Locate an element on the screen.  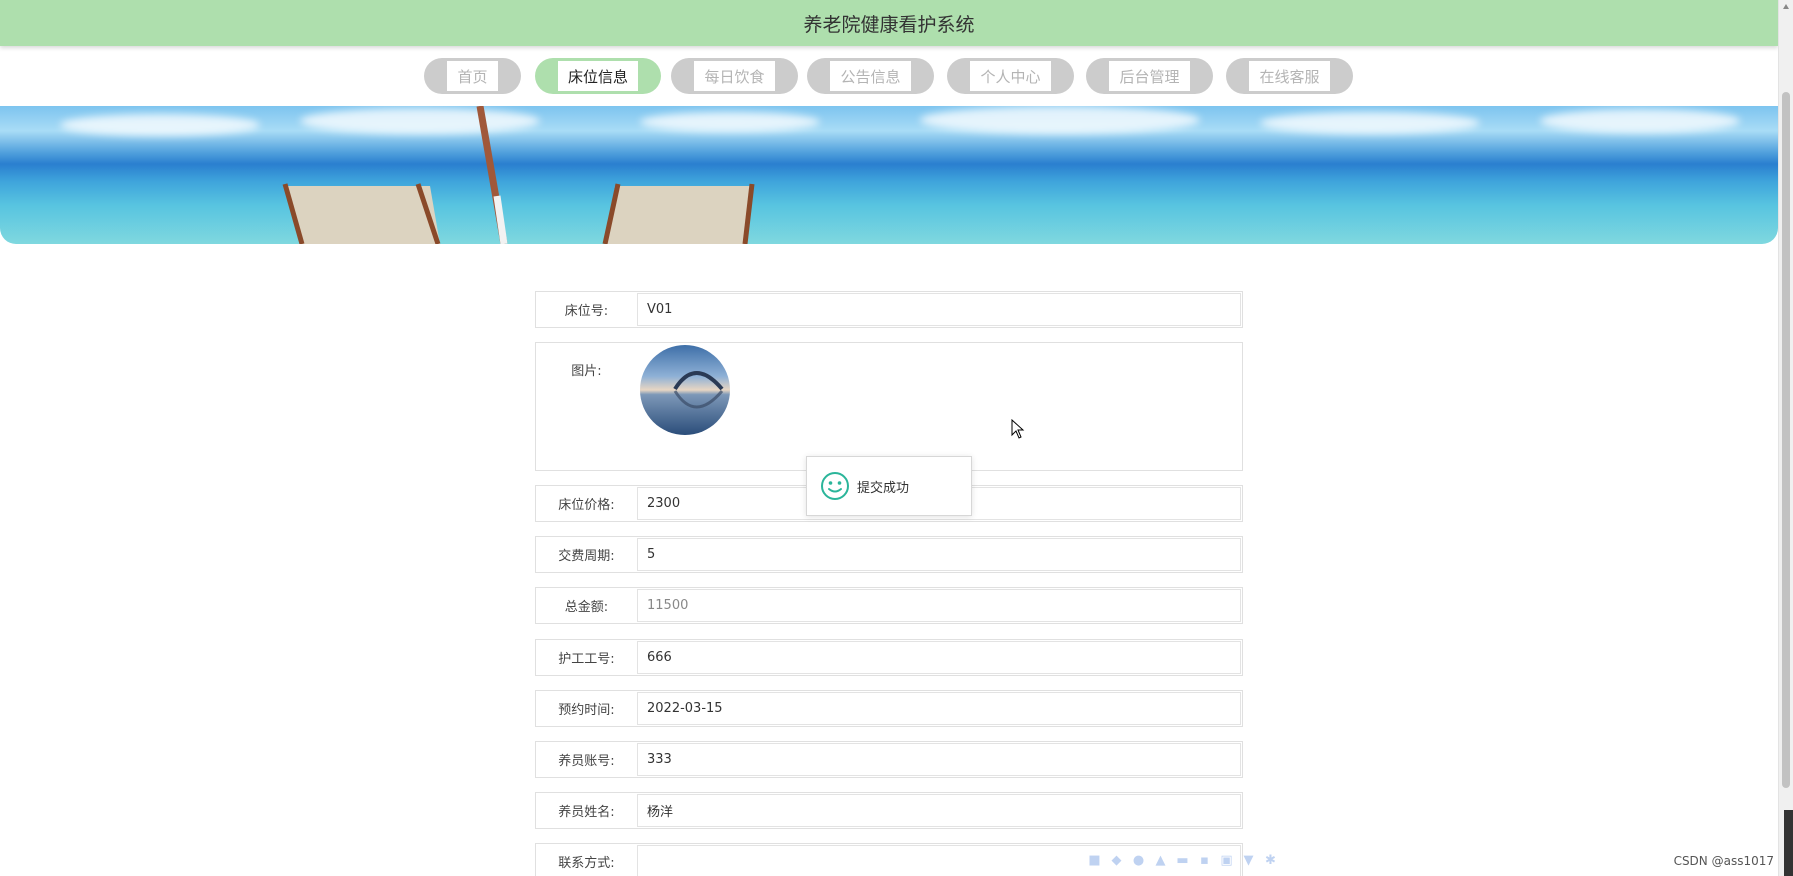
bed-no-field: V01 is located at coordinates (939, 309).